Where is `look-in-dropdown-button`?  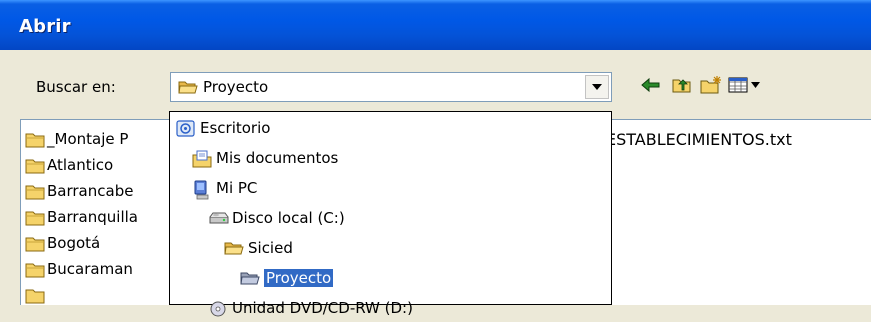 look-in-dropdown-button is located at coordinates (597, 87).